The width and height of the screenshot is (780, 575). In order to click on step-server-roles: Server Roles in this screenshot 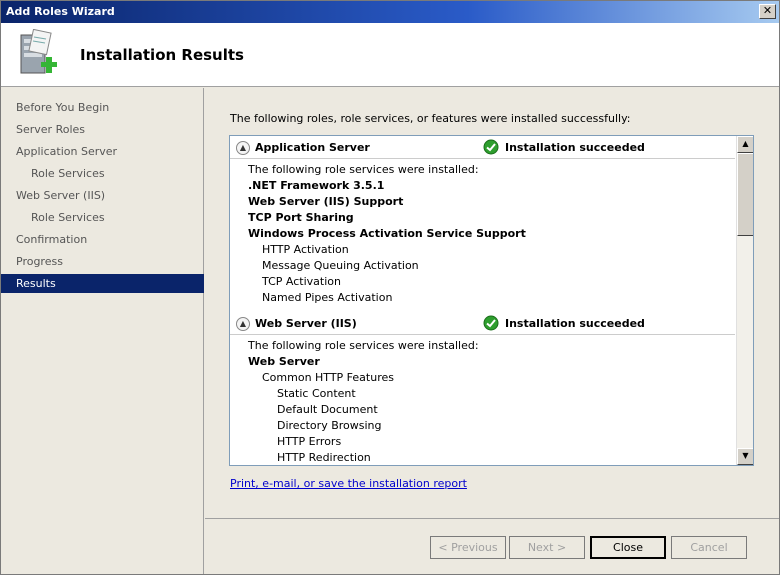, I will do `click(102, 129)`.